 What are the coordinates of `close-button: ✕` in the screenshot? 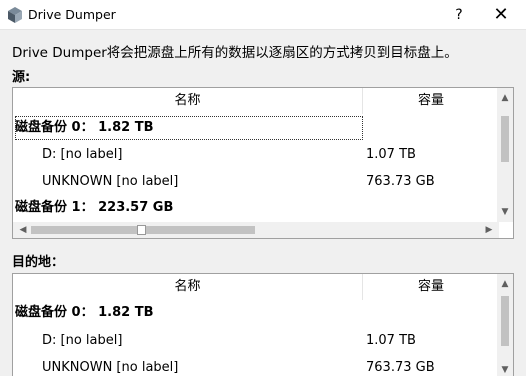 It's located at (501, 15).